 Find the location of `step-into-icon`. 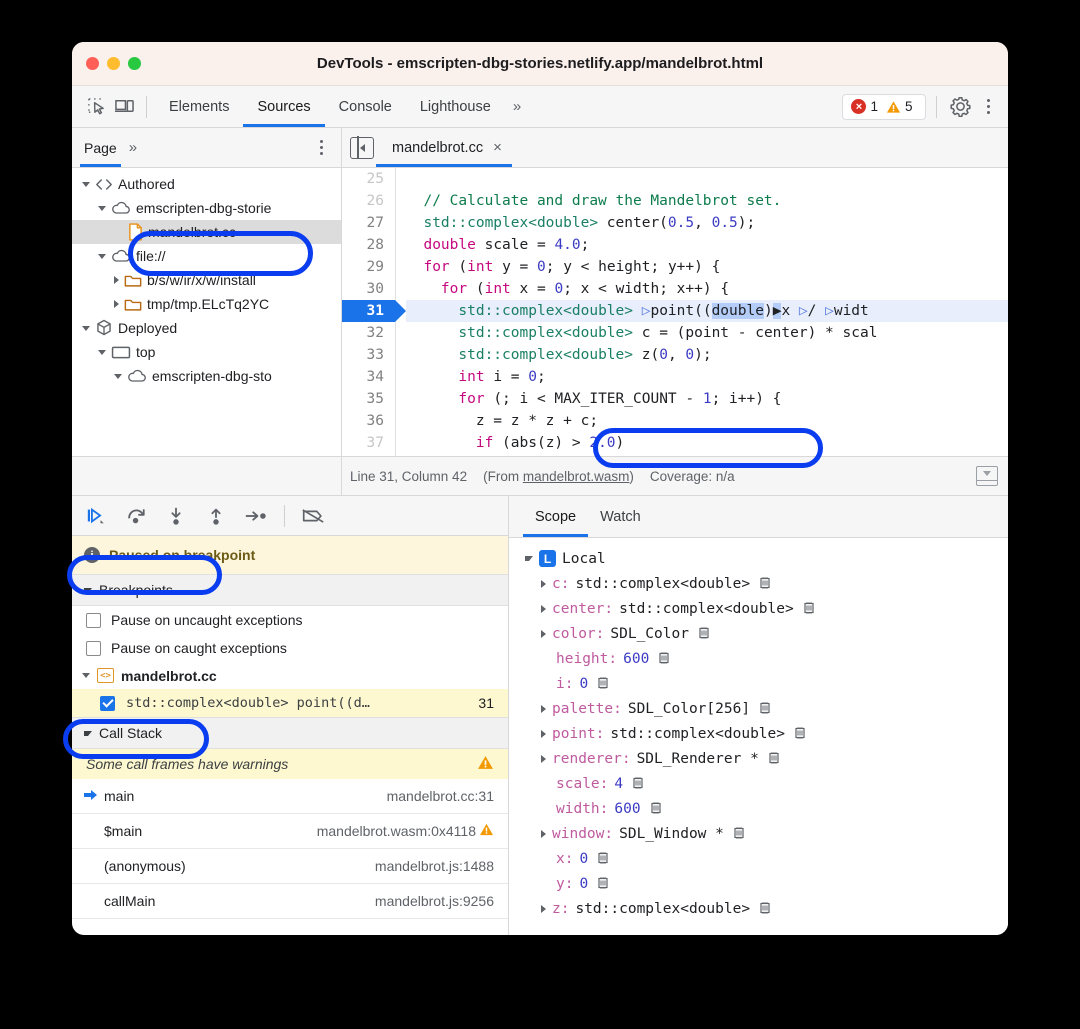

step-into-icon is located at coordinates (176, 516).